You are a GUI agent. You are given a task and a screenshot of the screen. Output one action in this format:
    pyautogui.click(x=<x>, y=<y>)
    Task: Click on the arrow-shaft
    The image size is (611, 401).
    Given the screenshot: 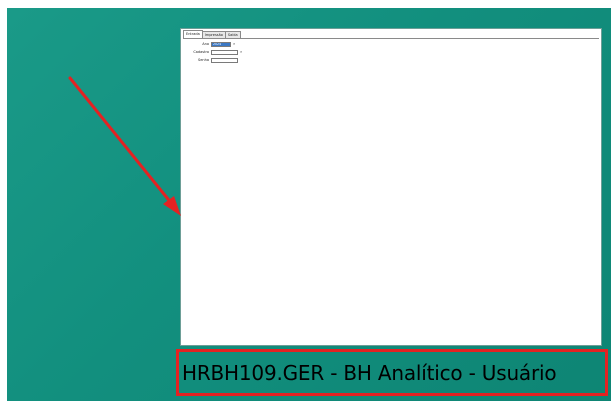 What is the action you would take?
    pyautogui.click(x=121, y=141)
    